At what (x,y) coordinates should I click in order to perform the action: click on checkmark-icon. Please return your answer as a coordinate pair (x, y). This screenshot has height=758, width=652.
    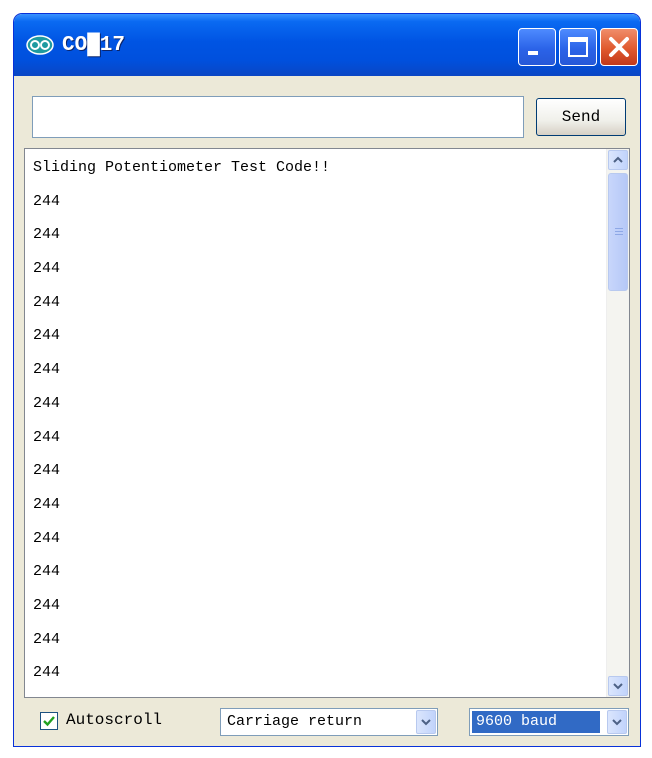
    Looking at the image, I should click on (49, 721).